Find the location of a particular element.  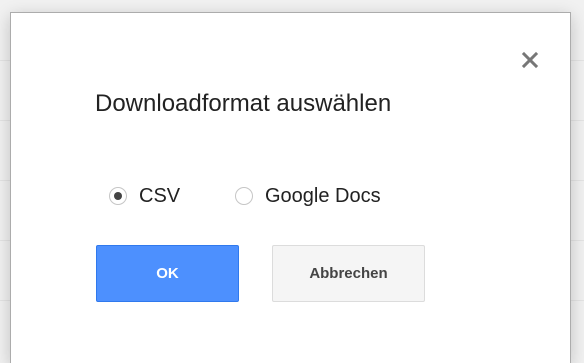

dialog-title: Downloadformat auswählen is located at coordinates (243, 103).